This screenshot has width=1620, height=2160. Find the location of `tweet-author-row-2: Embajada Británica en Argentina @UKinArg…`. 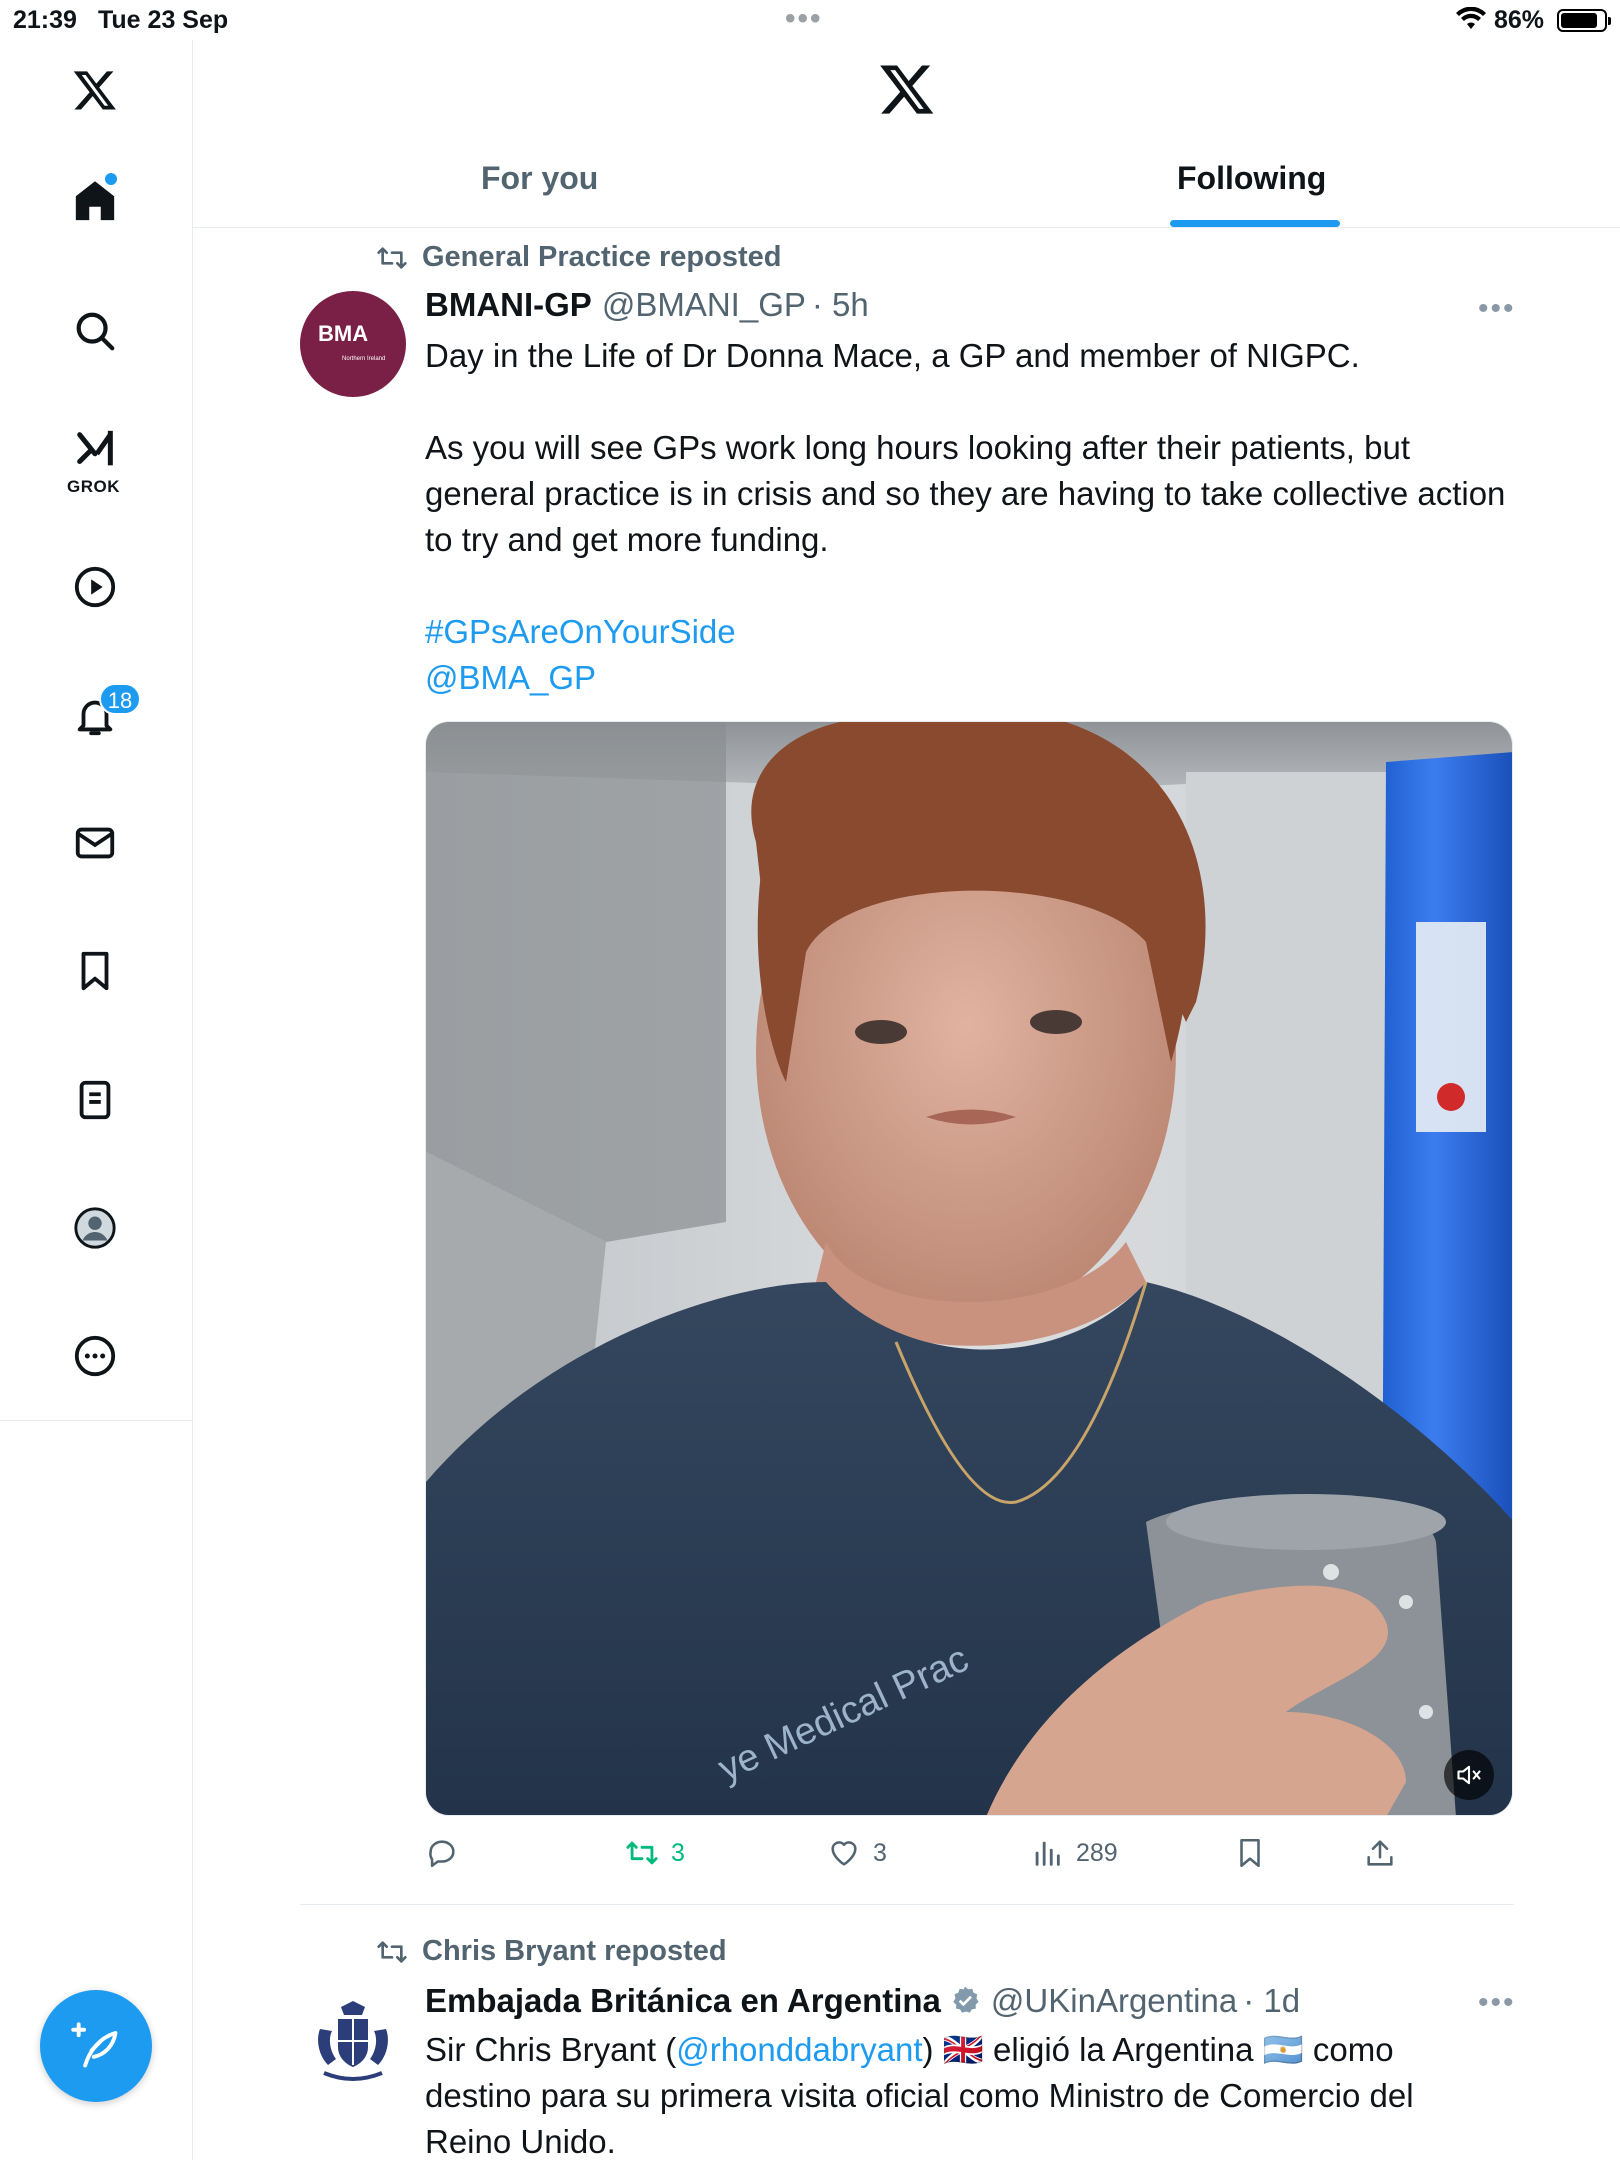

tweet-author-row-2: Embajada Británica en Argentina @UKinArg… is located at coordinates (862, 2000).